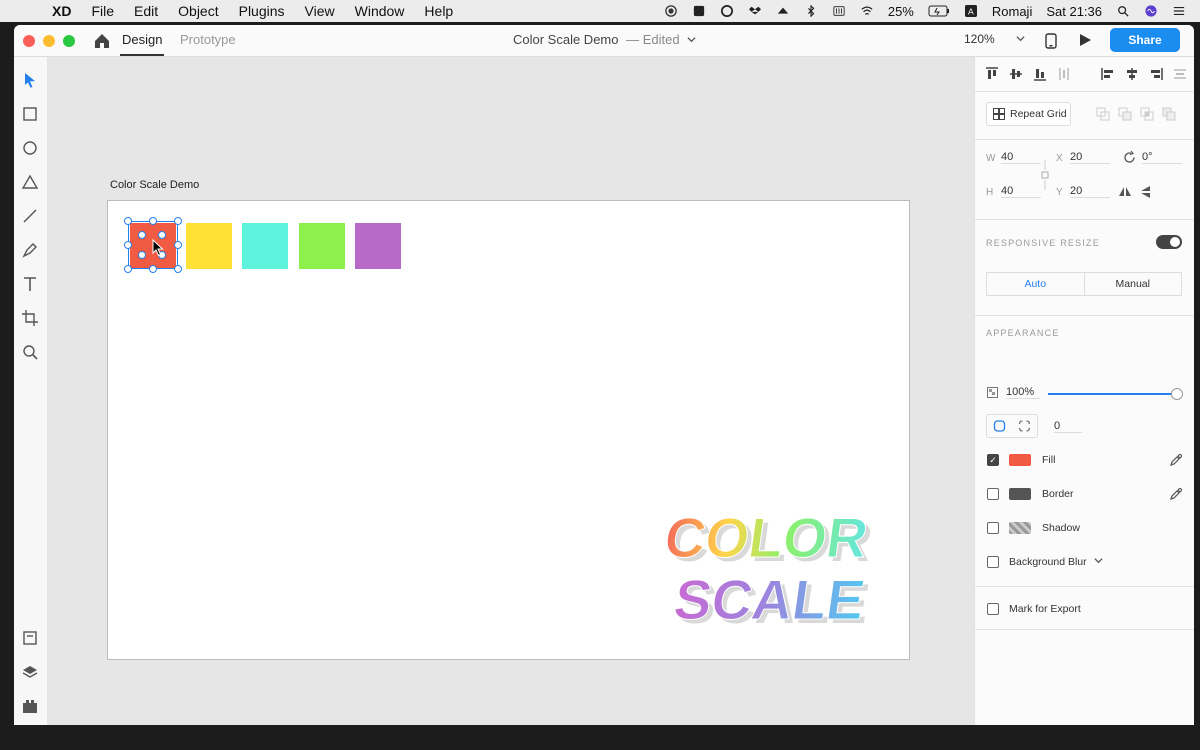  Describe the element at coordinates (993, 609) in the screenshot. I see `mark-for-export-checkbox` at that location.